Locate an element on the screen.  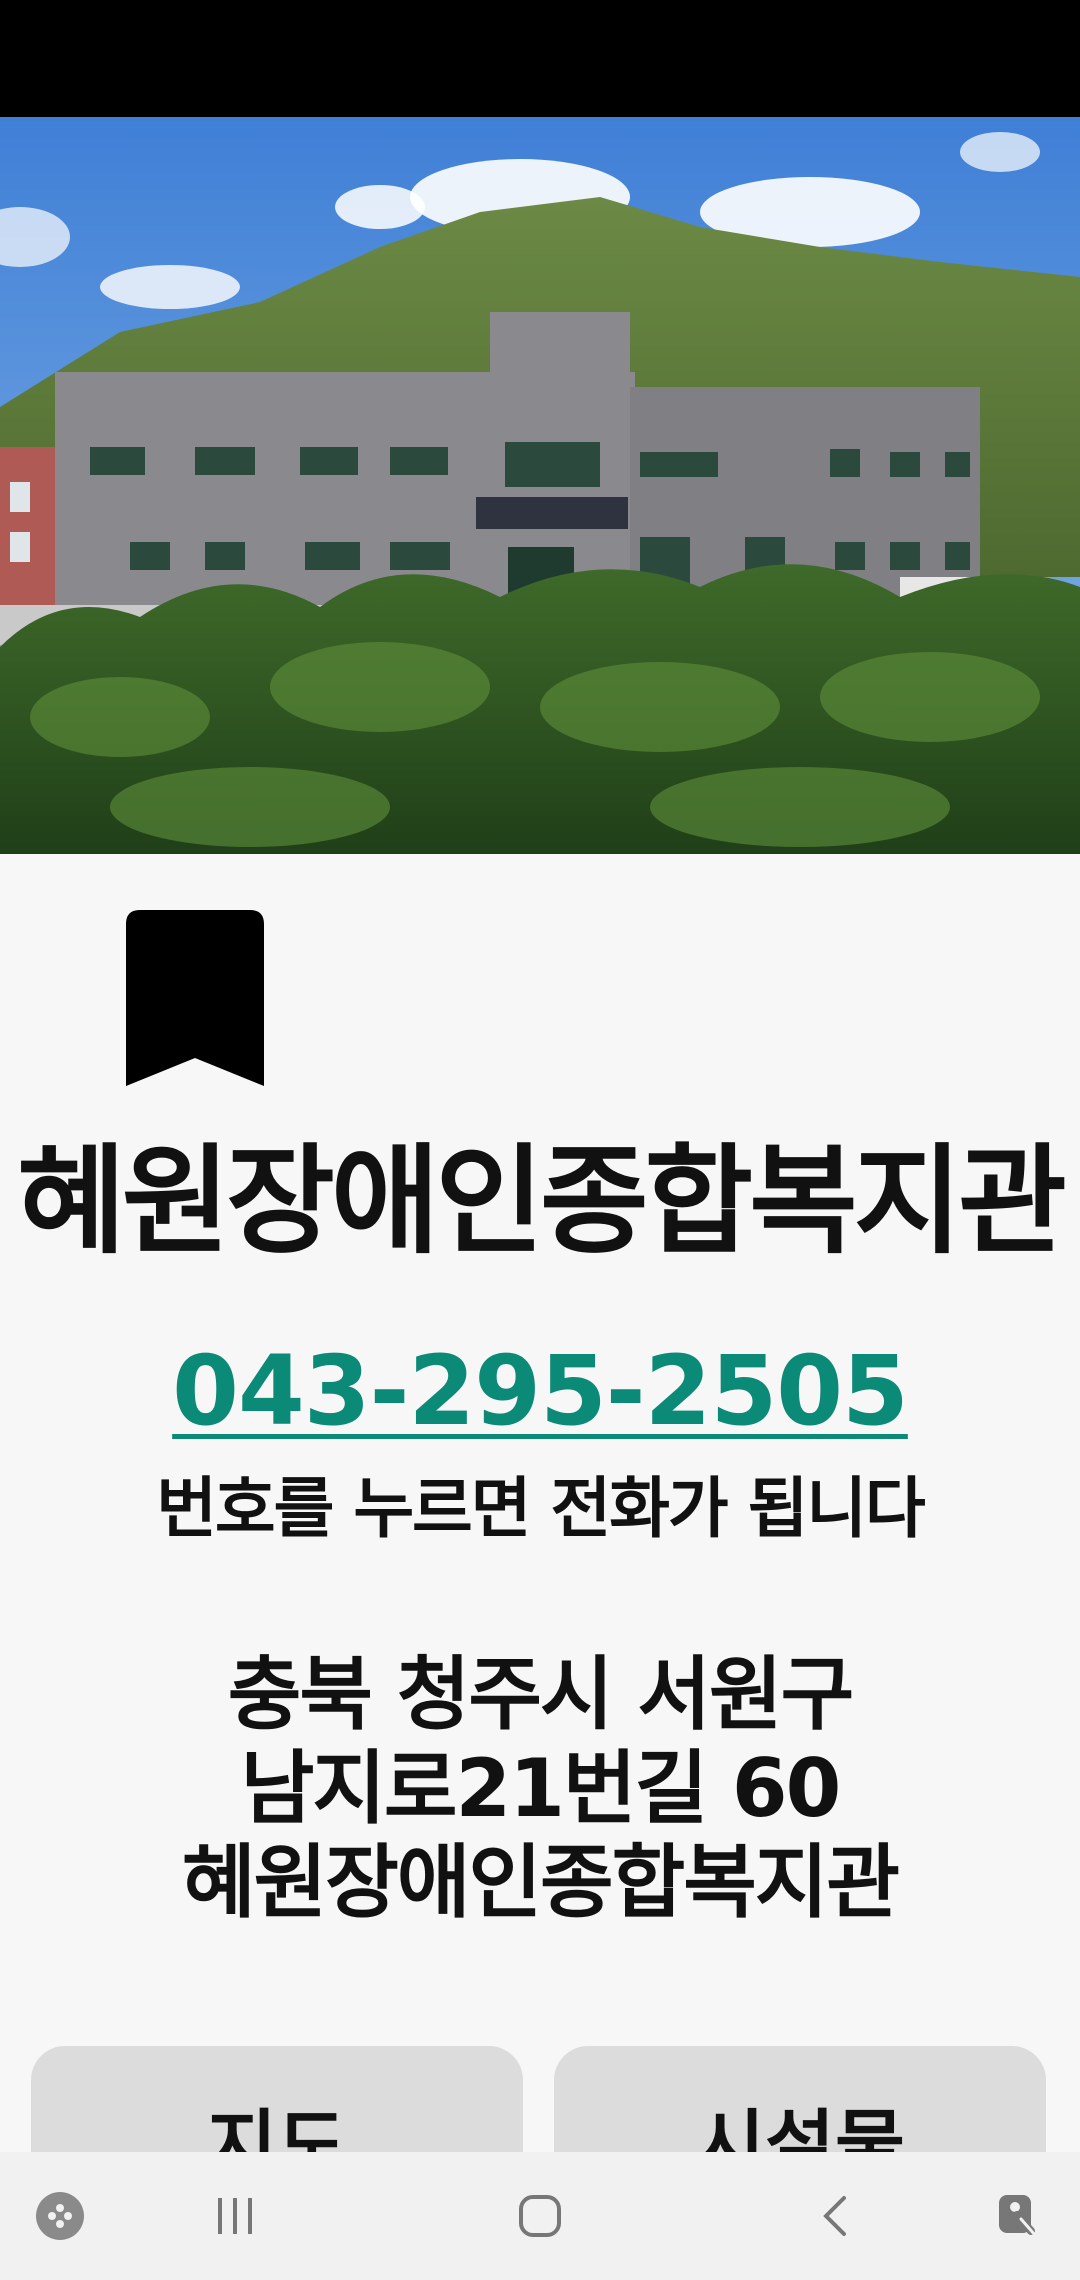
status-bar is located at coordinates (540, 58).